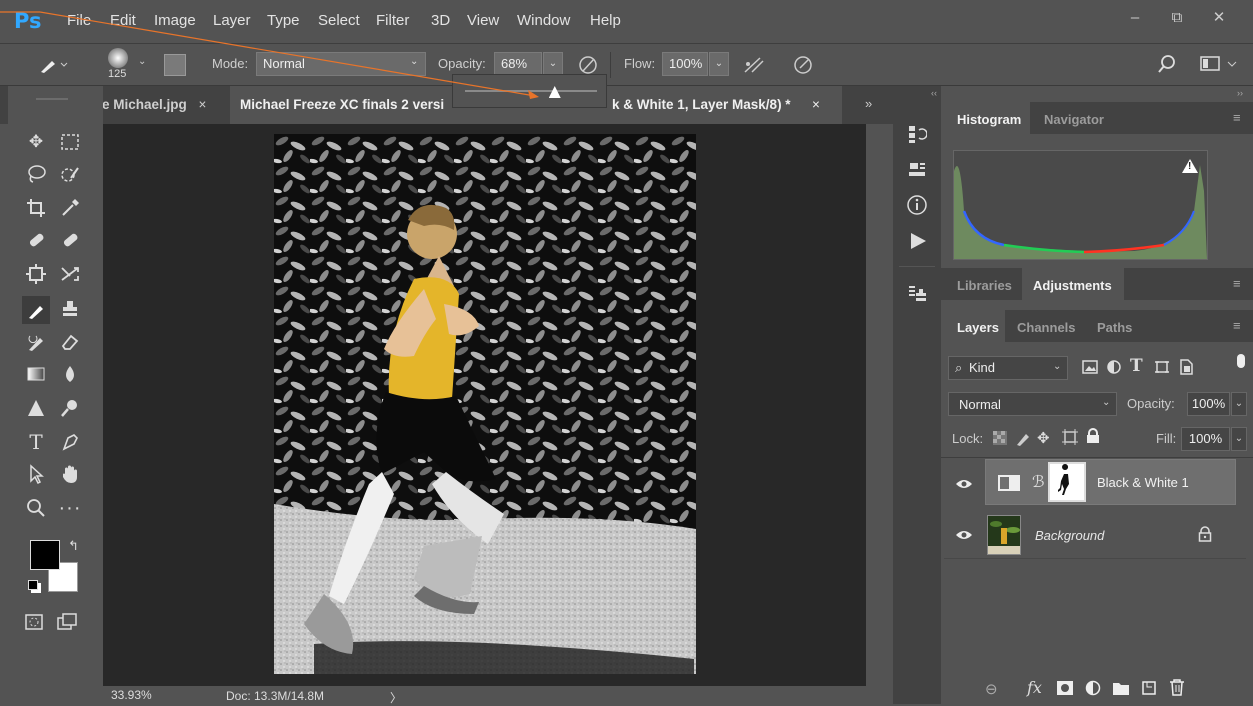  What do you see at coordinates (719, 64) in the screenshot?
I see `flow-chevron-down-icon: ⌄` at bounding box center [719, 64].